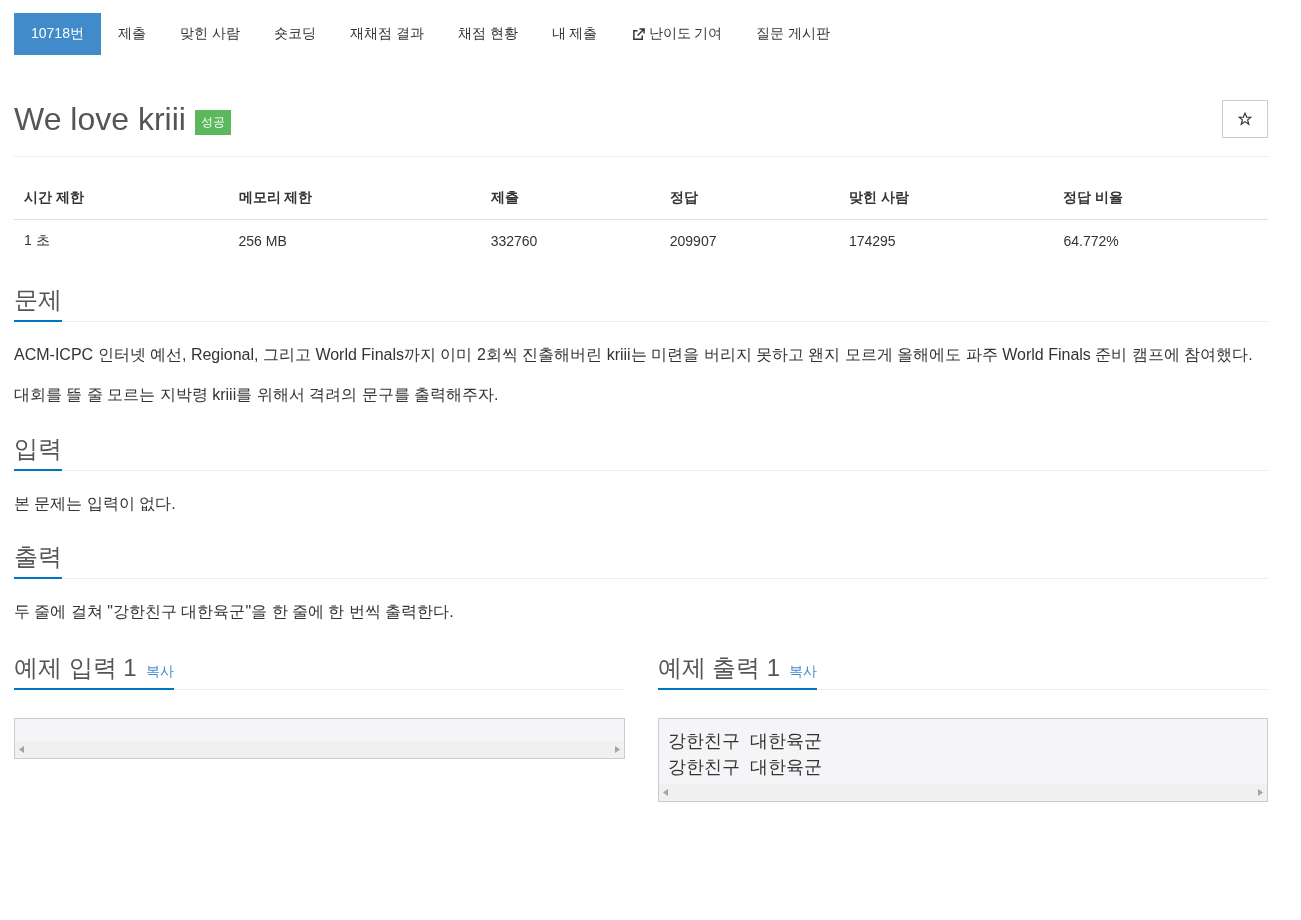 The width and height of the screenshot is (1301, 920). What do you see at coordinates (946, 198) in the screenshot?
I see `column-header: 맞힌 사람` at bounding box center [946, 198].